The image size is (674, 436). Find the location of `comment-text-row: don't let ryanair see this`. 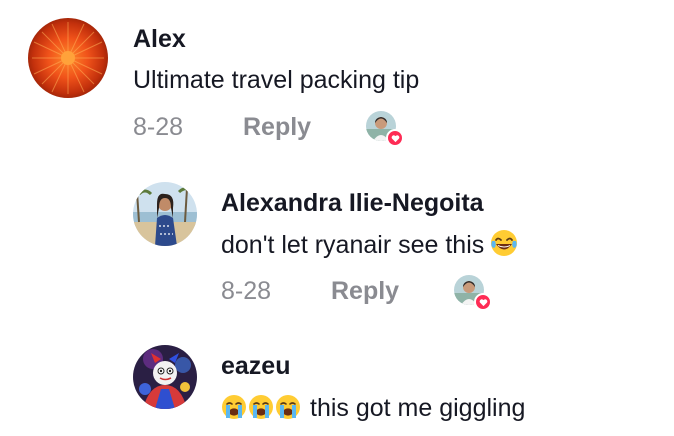

comment-text-row: don't let ryanair see this is located at coordinates (369, 244).